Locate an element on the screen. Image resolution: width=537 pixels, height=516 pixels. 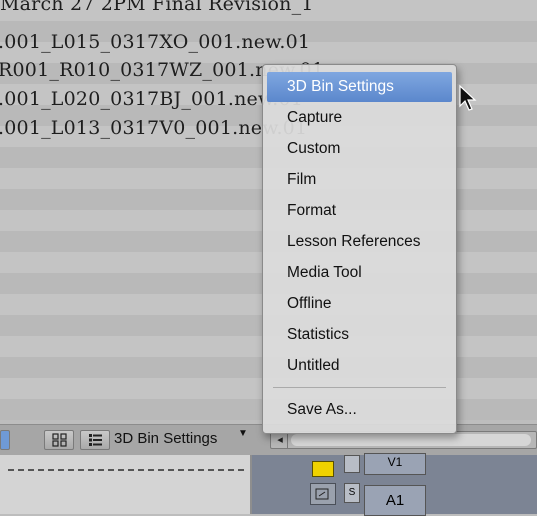
track-a1: A1 is located at coordinates (395, 500).